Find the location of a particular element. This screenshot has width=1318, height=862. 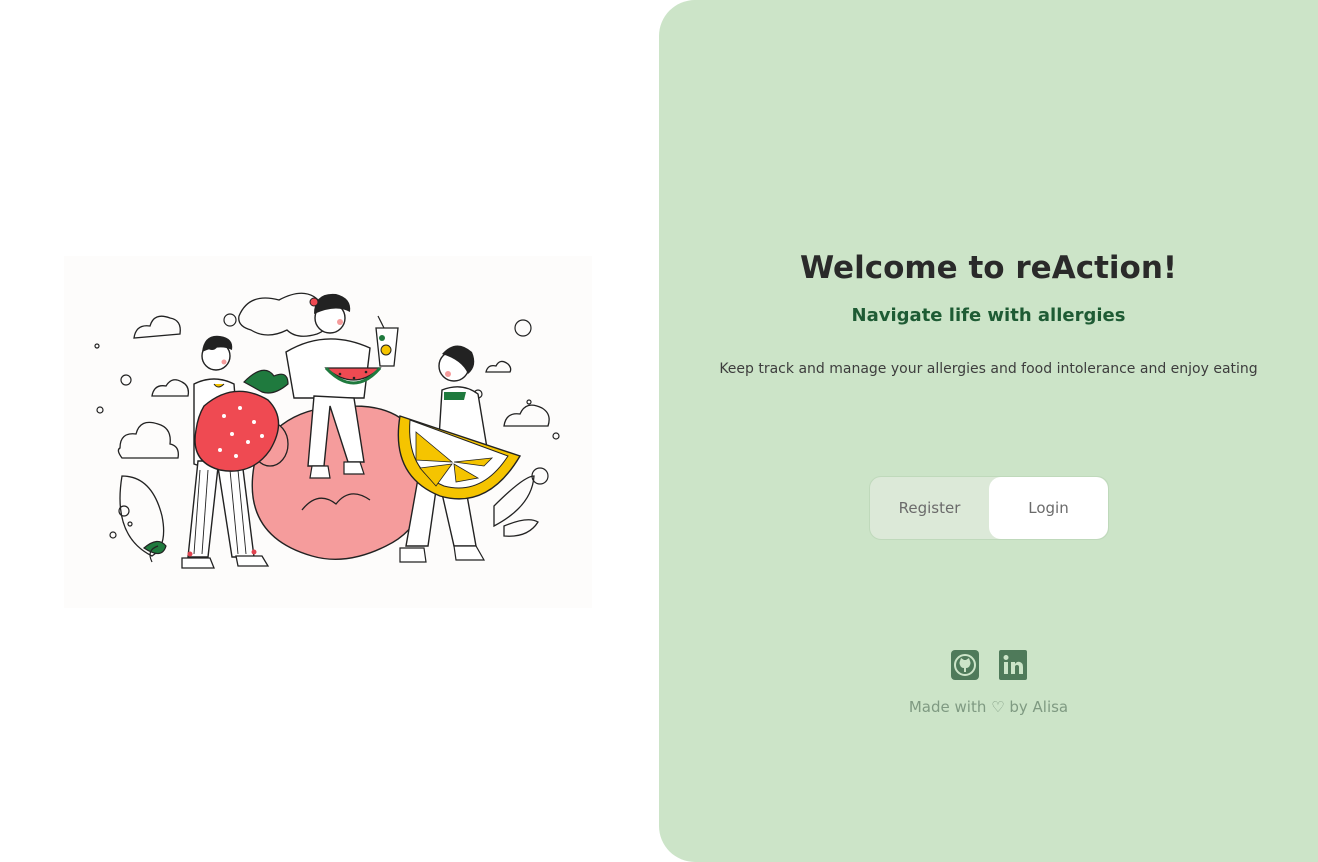

login-tab: Login is located at coordinates (1048, 508).